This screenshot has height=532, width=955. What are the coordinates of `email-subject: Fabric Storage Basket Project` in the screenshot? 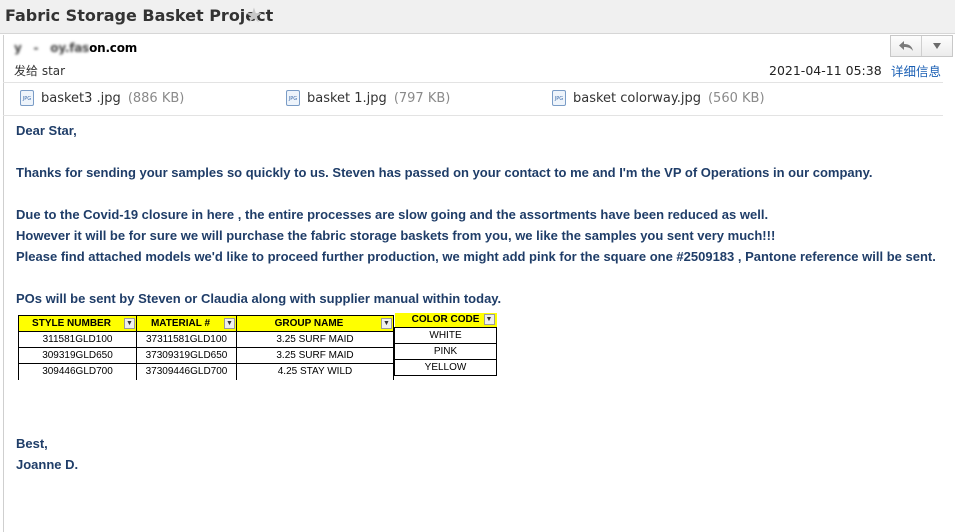 It's located at (139, 15).